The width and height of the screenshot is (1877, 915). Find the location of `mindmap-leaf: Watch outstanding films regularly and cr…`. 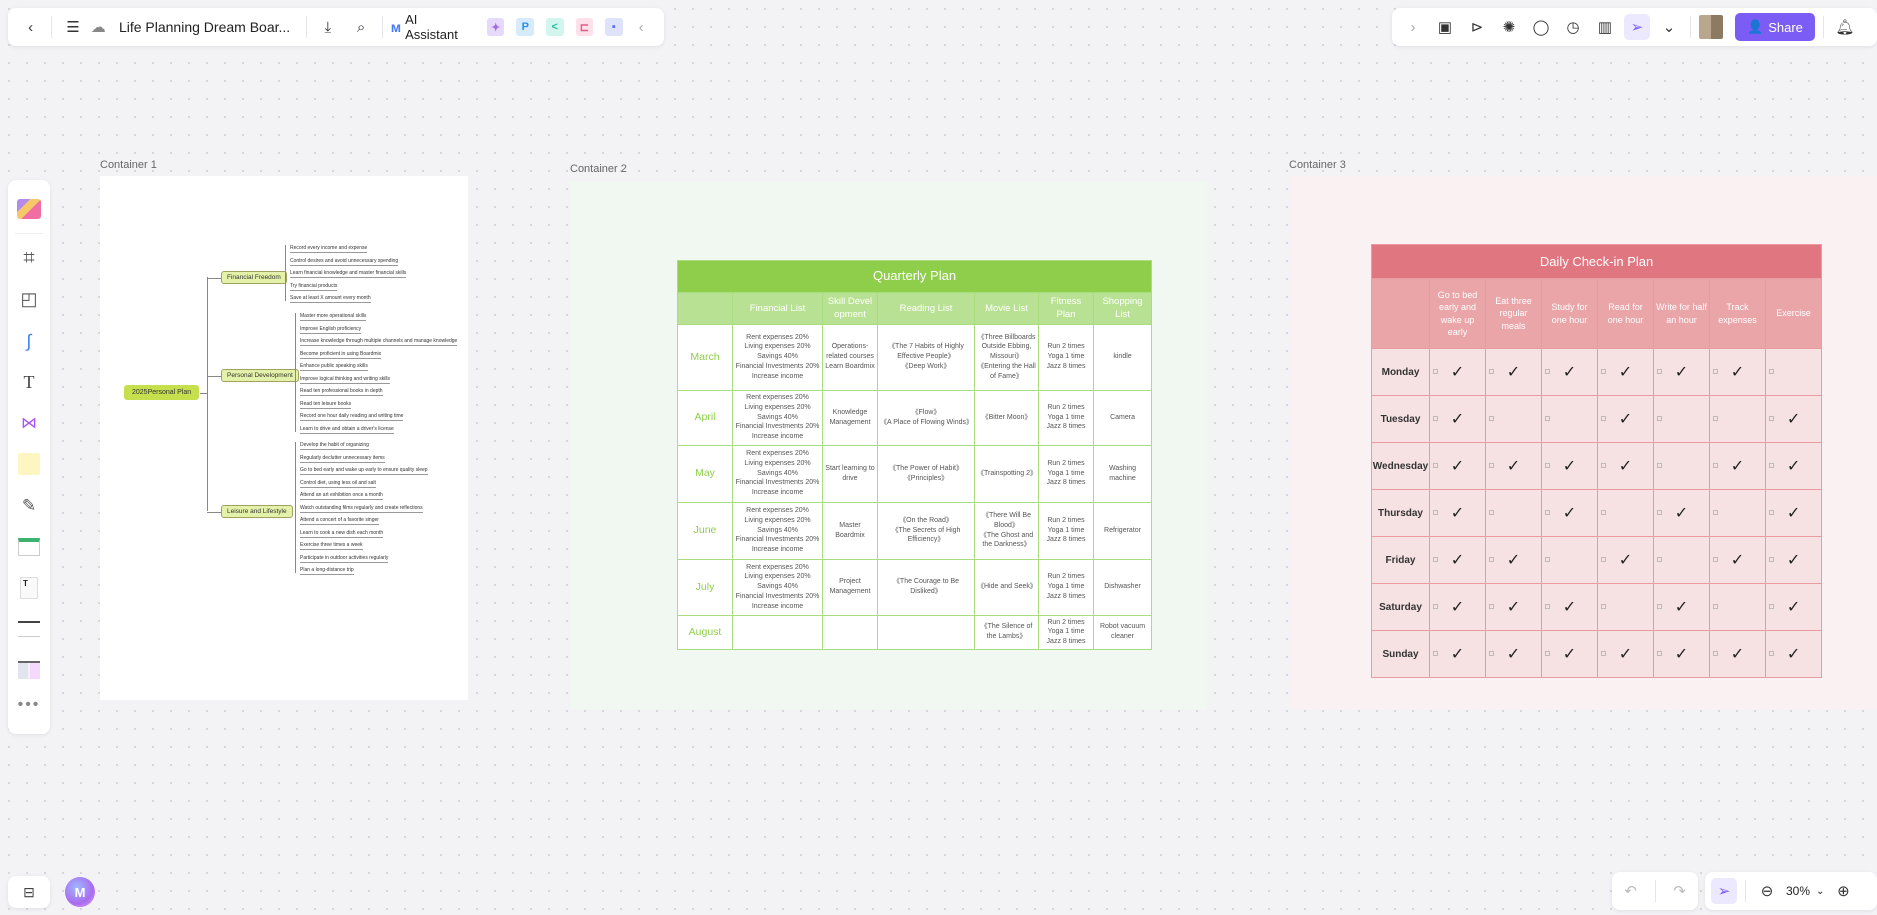

mindmap-leaf: Watch outstanding films regularly and cr… is located at coordinates (361, 509).